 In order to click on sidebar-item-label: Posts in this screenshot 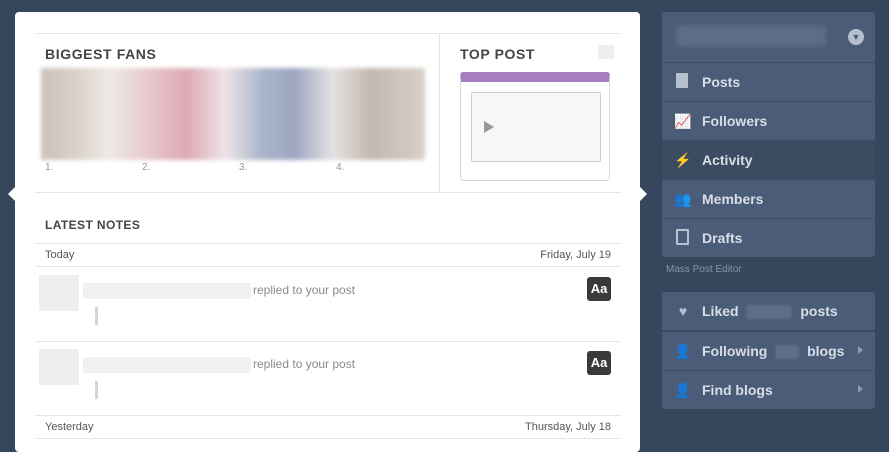, I will do `click(721, 82)`.